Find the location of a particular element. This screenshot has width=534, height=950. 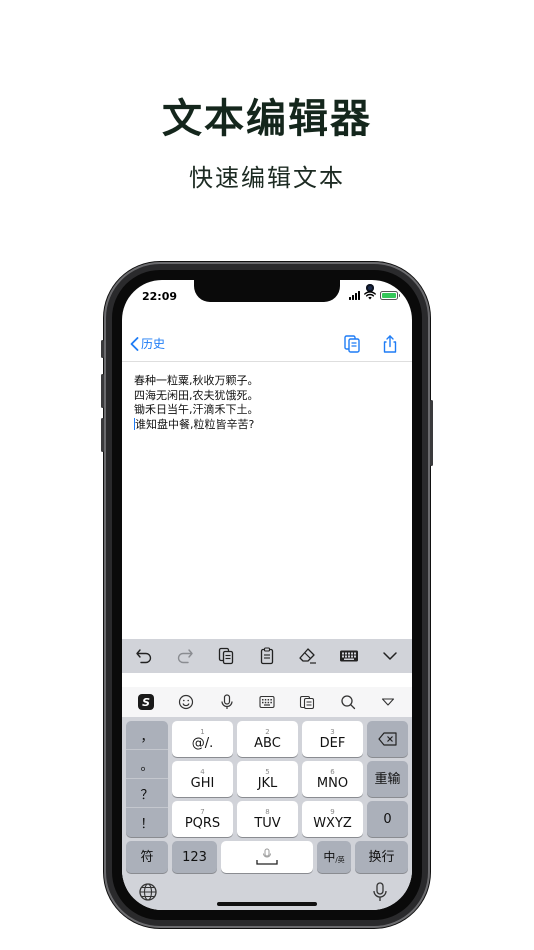

status-time: 22:09 is located at coordinates (160, 296).